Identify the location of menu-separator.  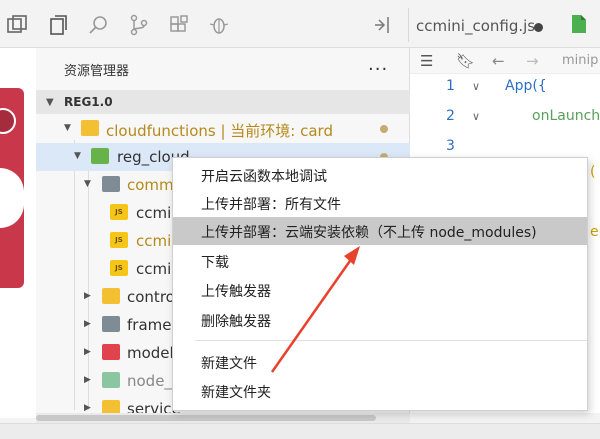
(391, 340).